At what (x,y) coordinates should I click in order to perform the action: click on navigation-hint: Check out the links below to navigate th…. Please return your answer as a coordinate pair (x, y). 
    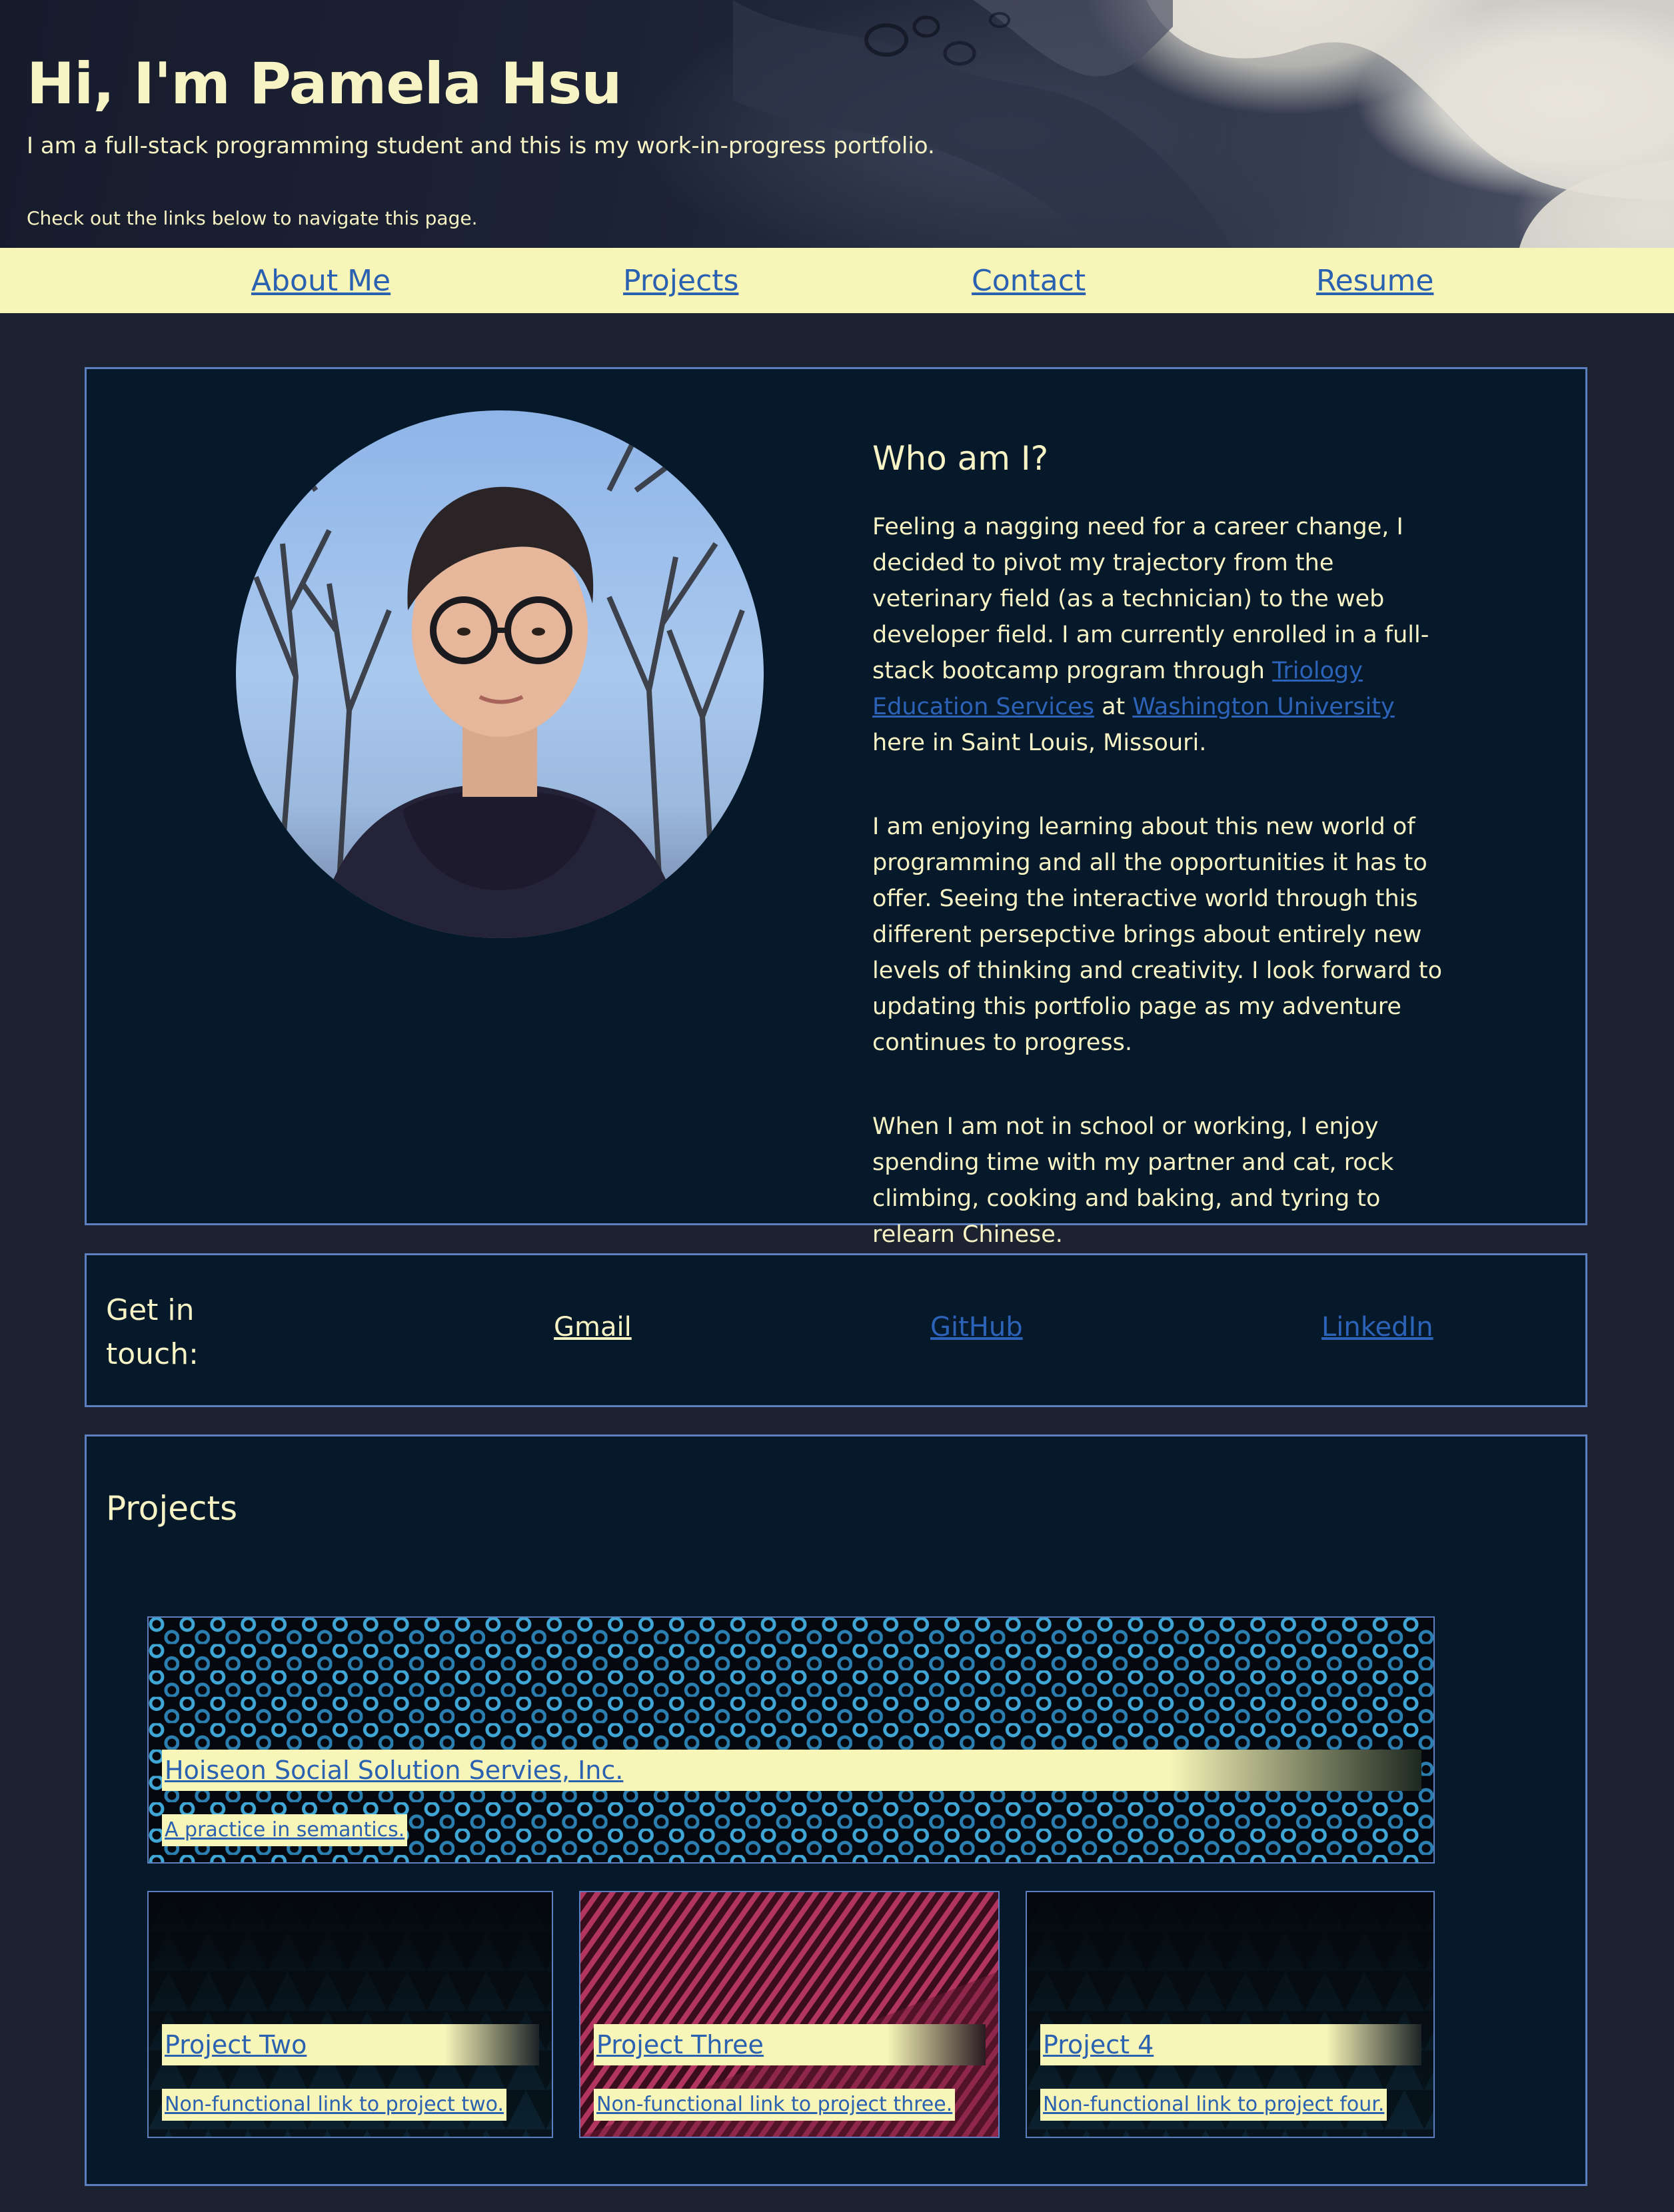
    Looking at the image, I should click on (252, 218).